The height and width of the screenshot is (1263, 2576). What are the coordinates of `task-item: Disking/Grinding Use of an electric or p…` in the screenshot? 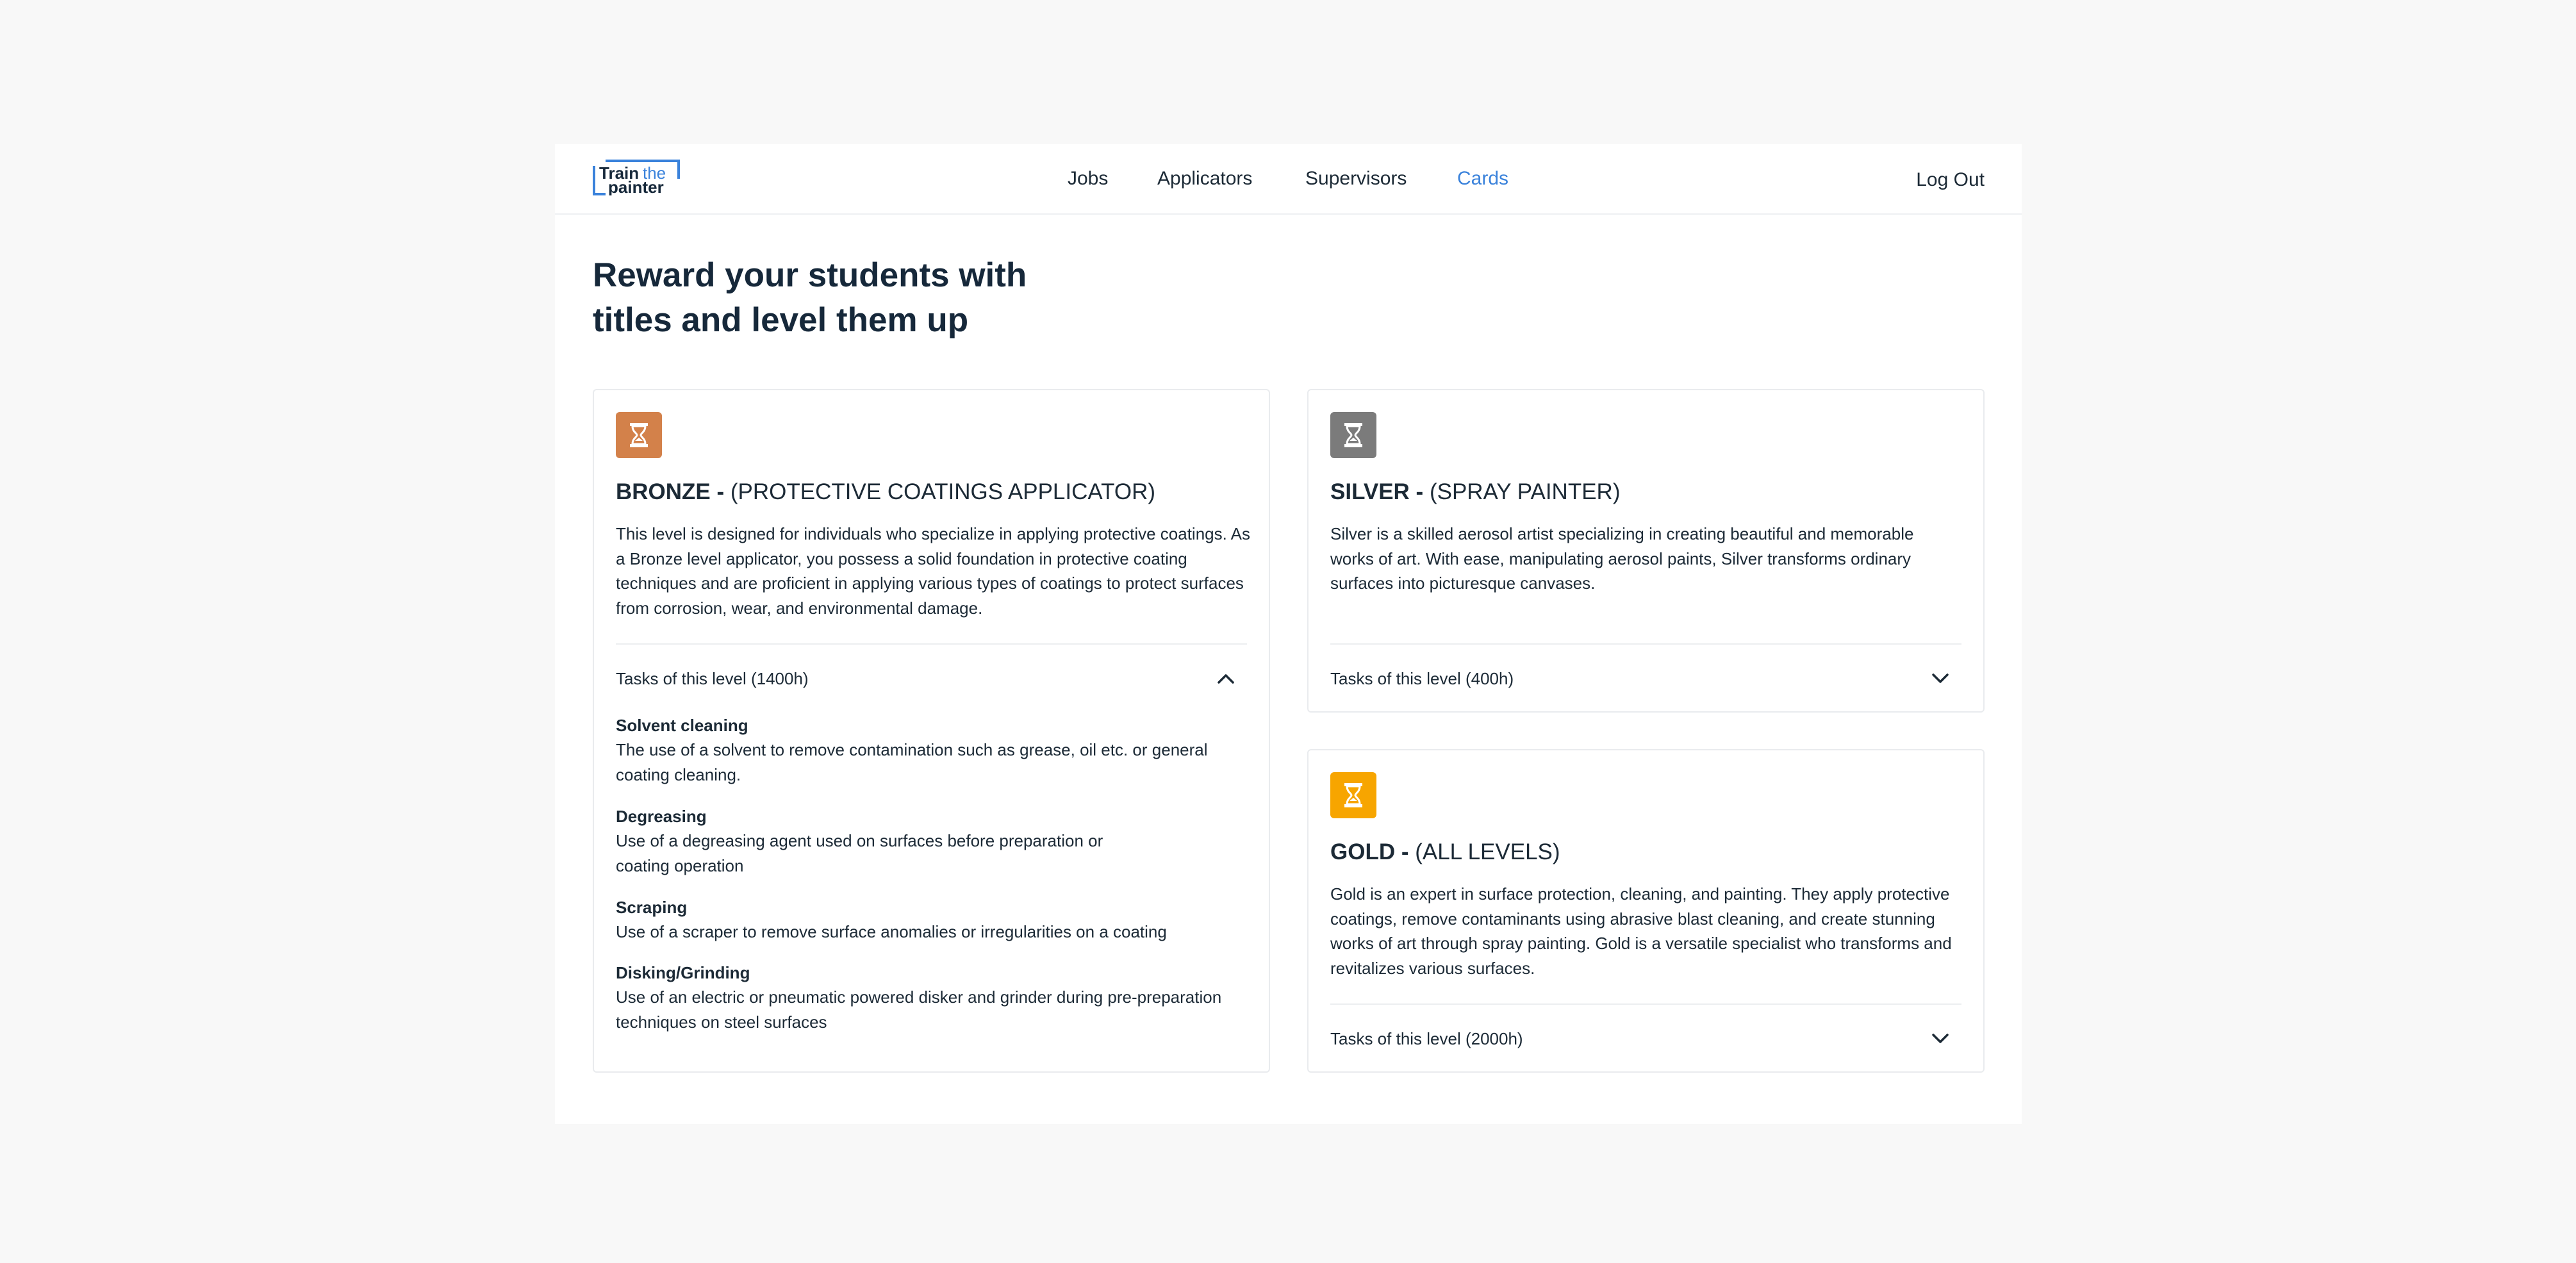 It's located at (936, 998).